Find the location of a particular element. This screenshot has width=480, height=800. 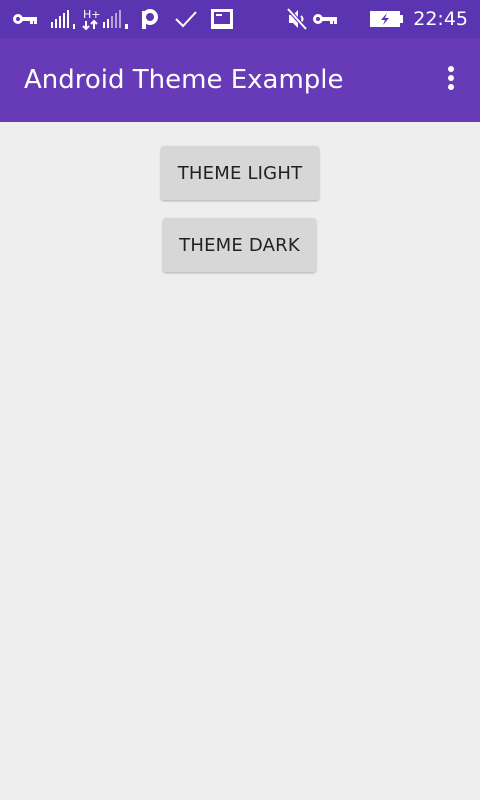

screen-icon is located at coordinates (222, 19).